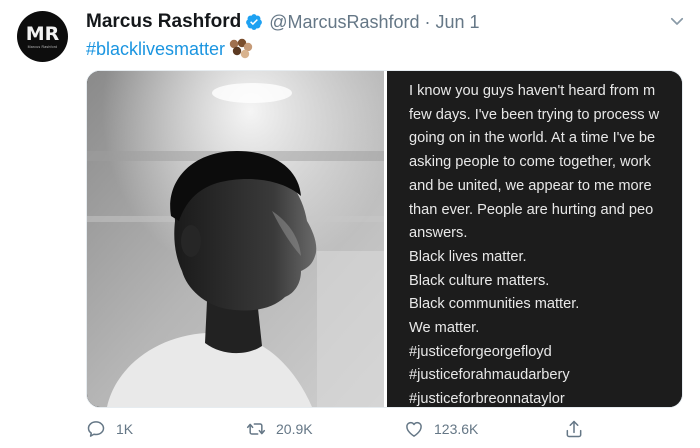 Image resolution: width=700 pixels, height=448 pixels. What do you see at coordinates (458, 22) in the screenshot?
I see `tweet-date: Jun 1` at bounding box center [458, 22].